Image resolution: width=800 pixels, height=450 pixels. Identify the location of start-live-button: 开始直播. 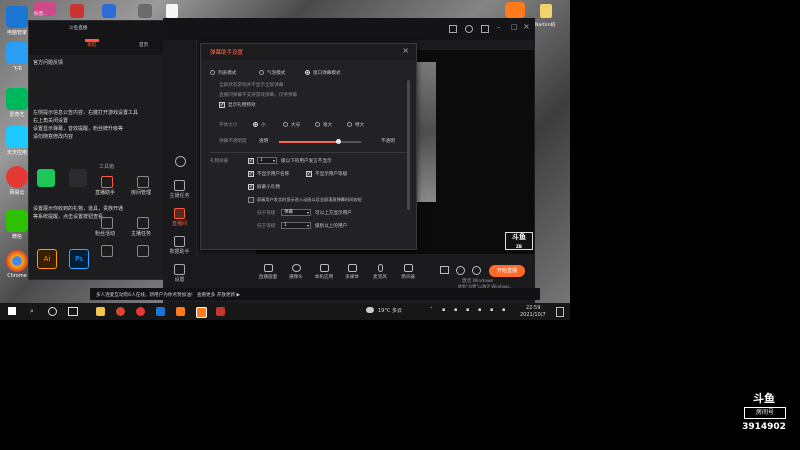
(507, 271).